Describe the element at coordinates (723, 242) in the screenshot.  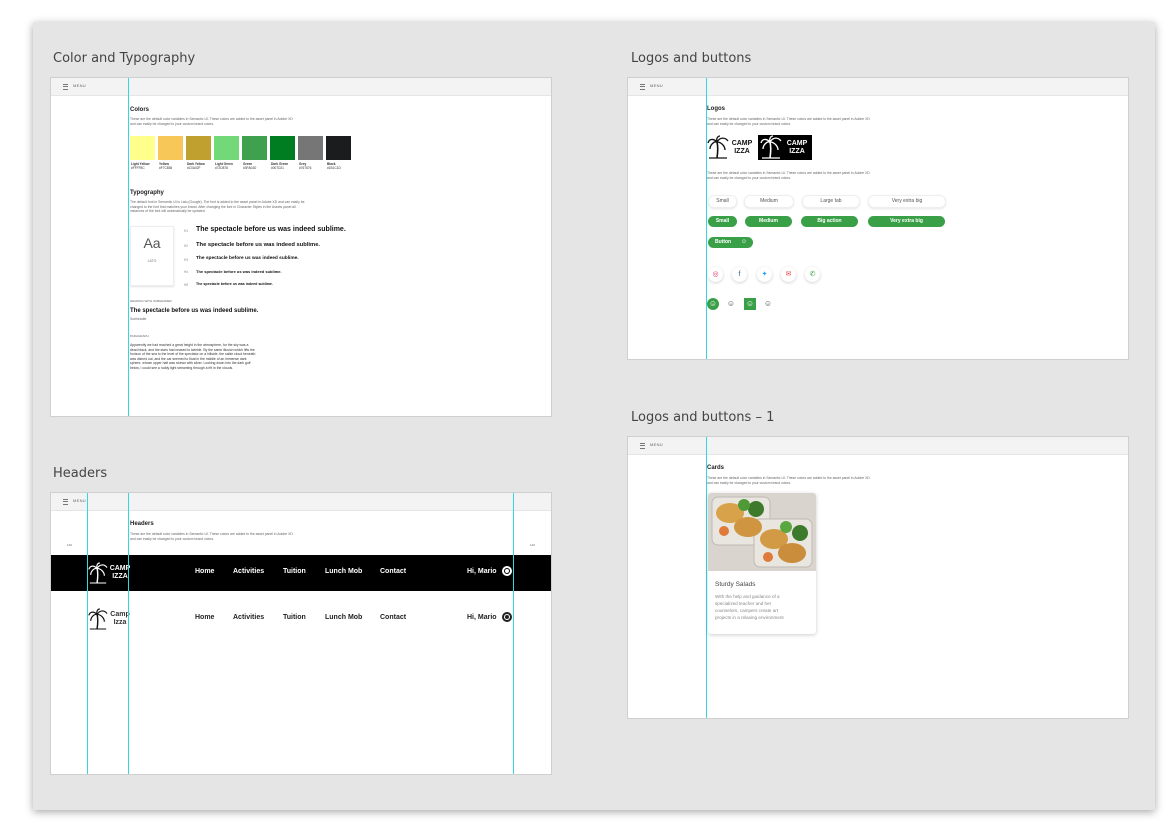
I see `icon-button-label: Button` at that location.